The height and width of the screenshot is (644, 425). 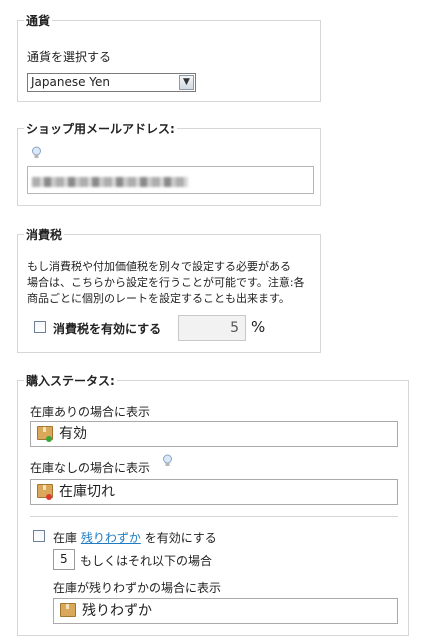 What do you see at coordinates (146, 561) in the screenshot?
I see `threshold-label: もしくはそれ以下の場合` at bounding box center [146, 561].